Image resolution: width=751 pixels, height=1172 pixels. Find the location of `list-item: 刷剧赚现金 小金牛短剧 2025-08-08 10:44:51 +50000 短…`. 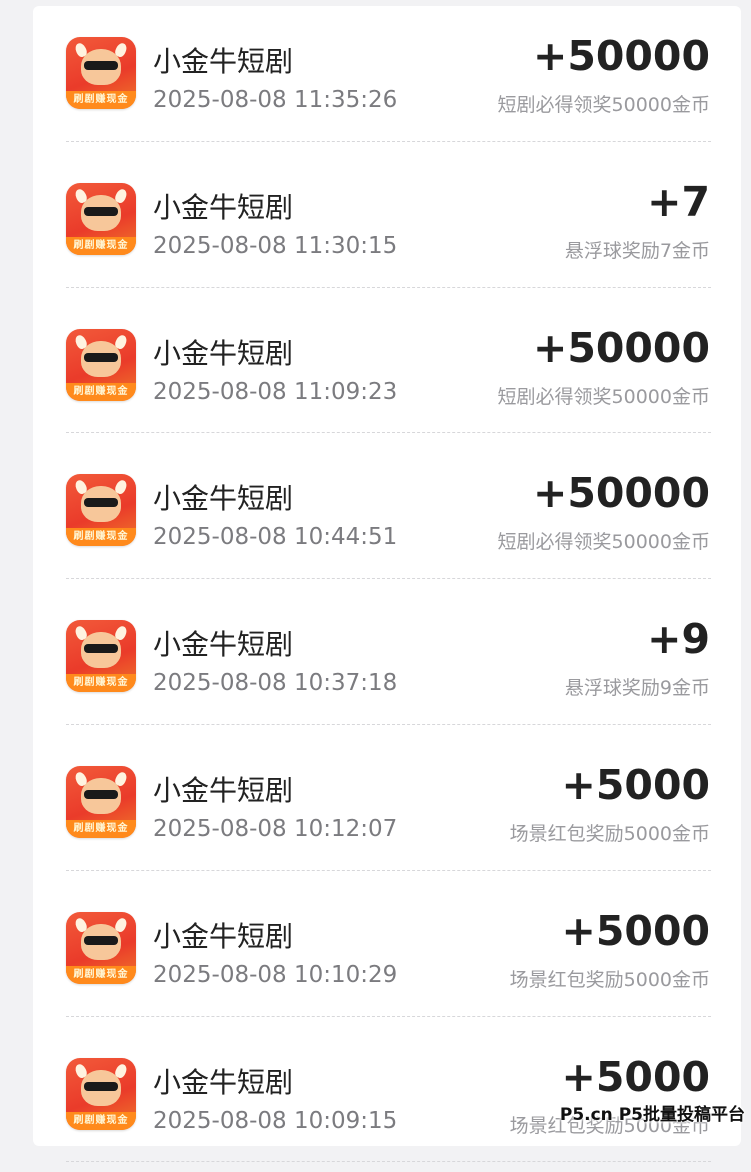

list-item: 刷剧赚现金 小金牛短剧 2025-08-08 10:44:51 +50000 短… is located at coordinates (387, 516).